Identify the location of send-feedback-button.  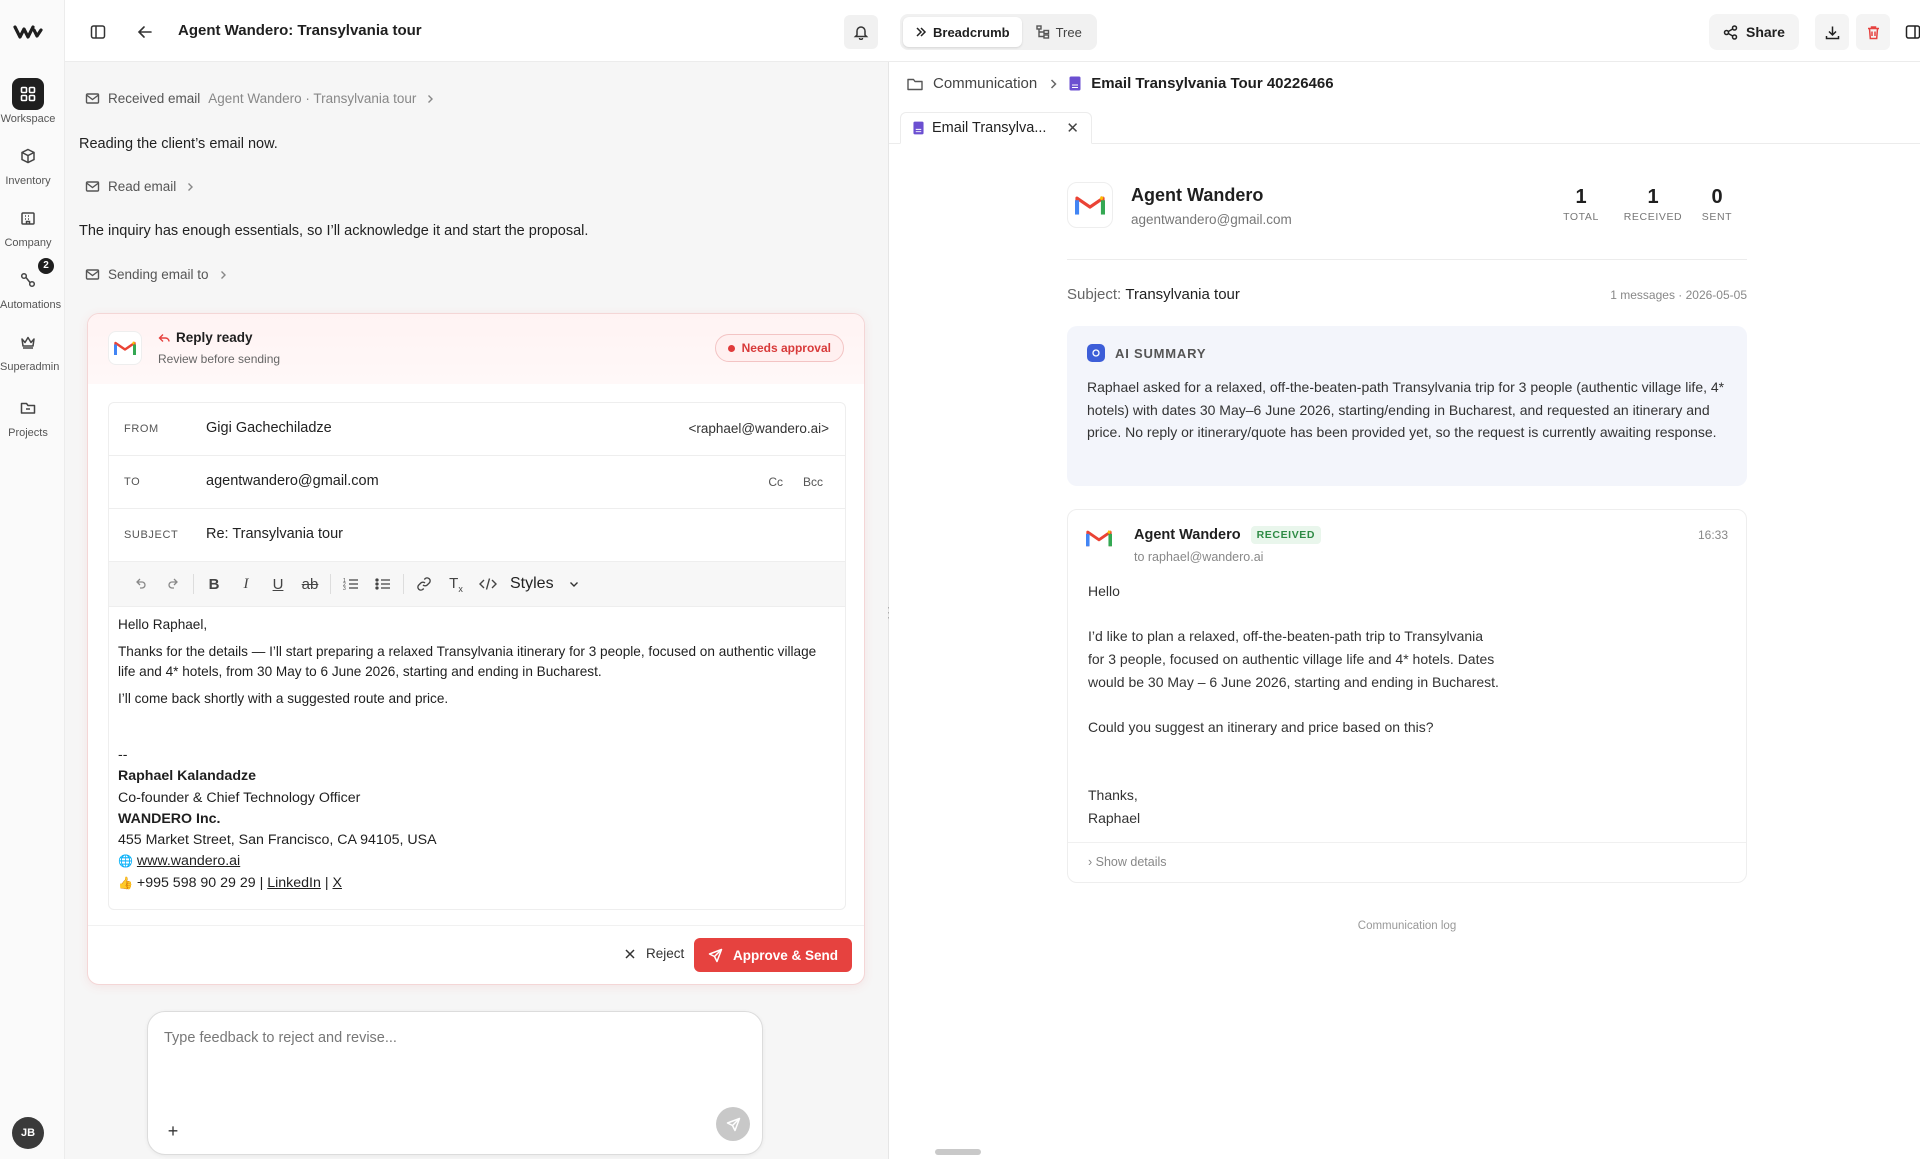
(733, 1124).